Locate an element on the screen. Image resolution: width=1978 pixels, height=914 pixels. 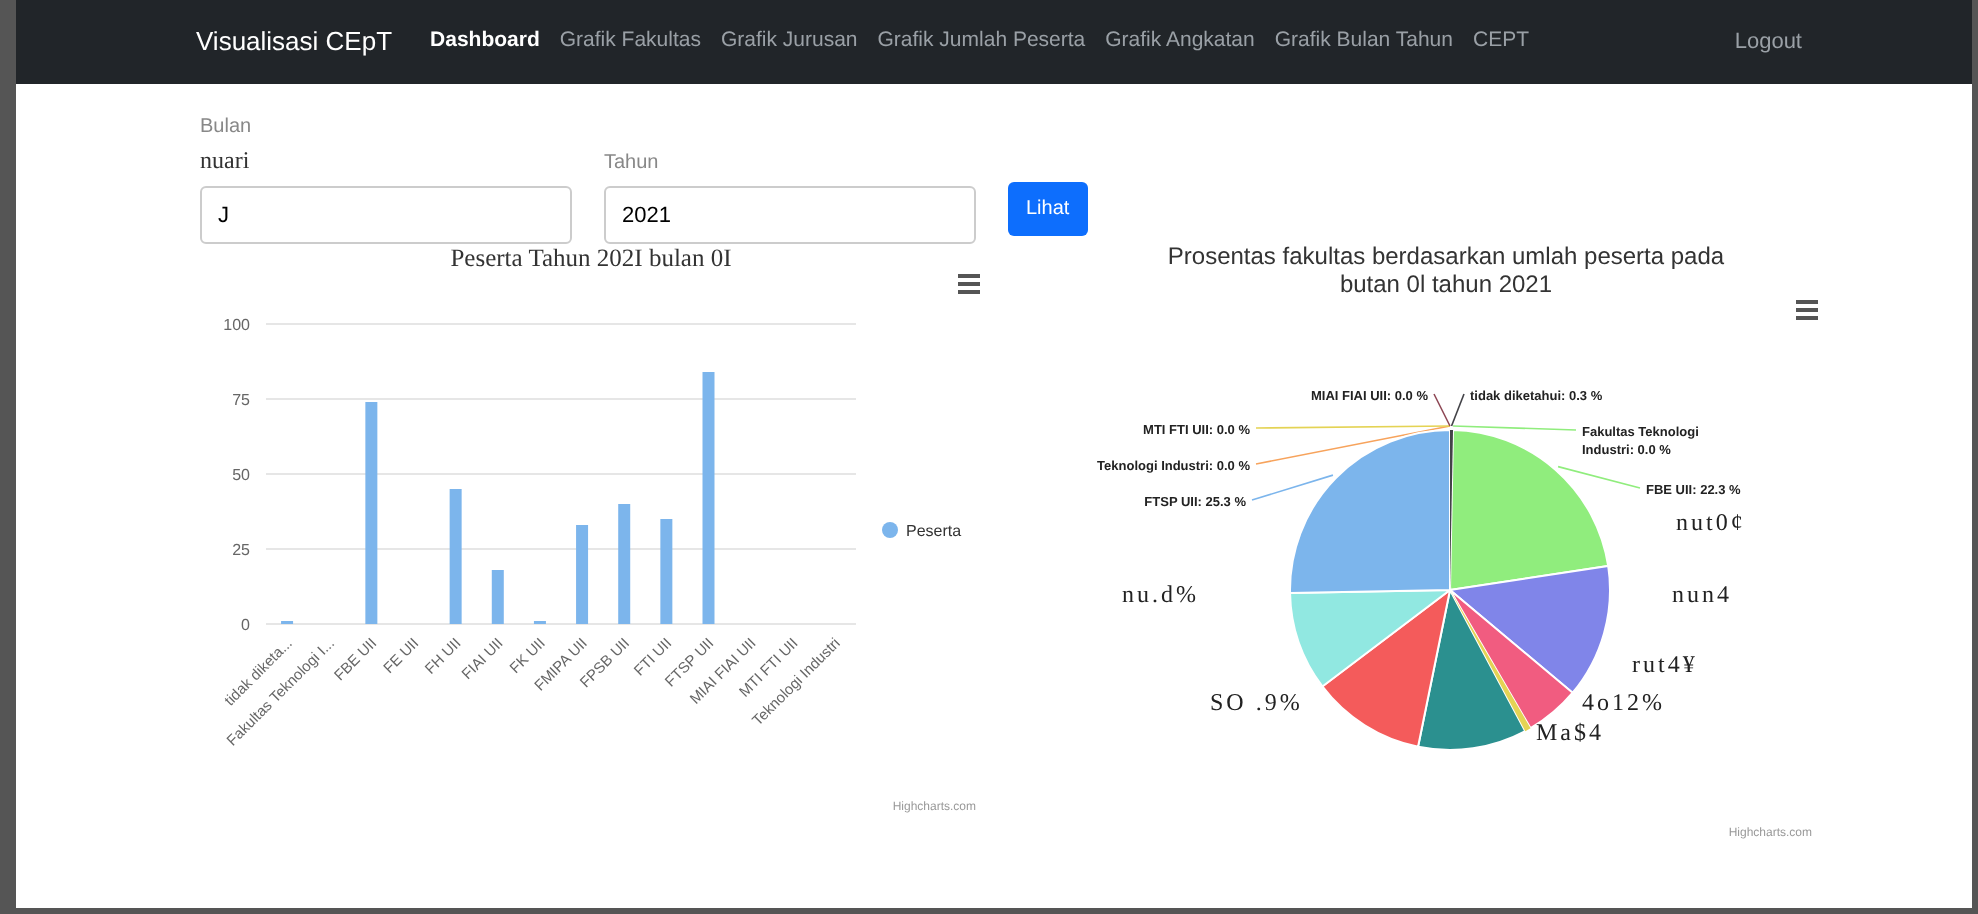
chart-title: Prosentas fakultas berdasarkan umlah peserta pada butan 0l tahun 2021 is located at coordinates (1446, 272).